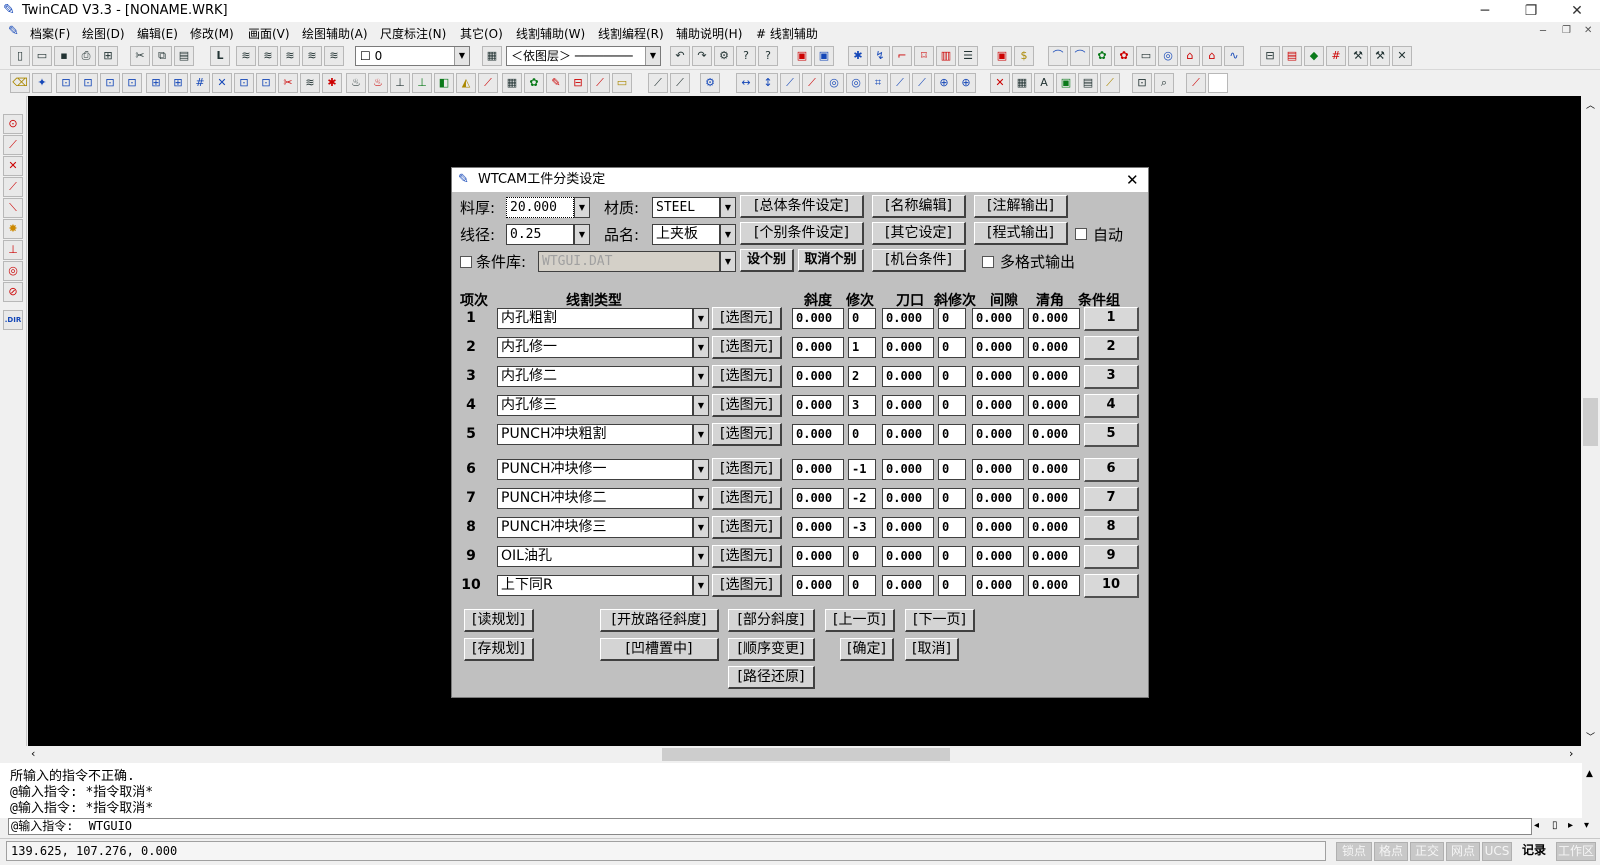  What do you see at coordinates (686, 207) in the screenshot?
I see `material-input: STEEL` at bounding box center [686, 207].